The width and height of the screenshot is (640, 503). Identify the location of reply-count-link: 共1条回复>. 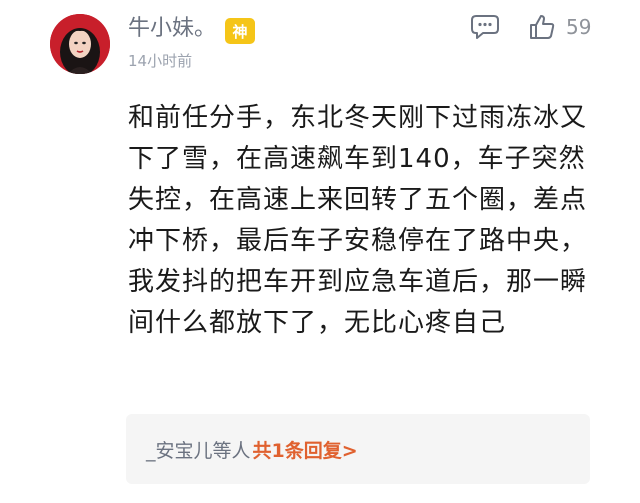
(305, 449).